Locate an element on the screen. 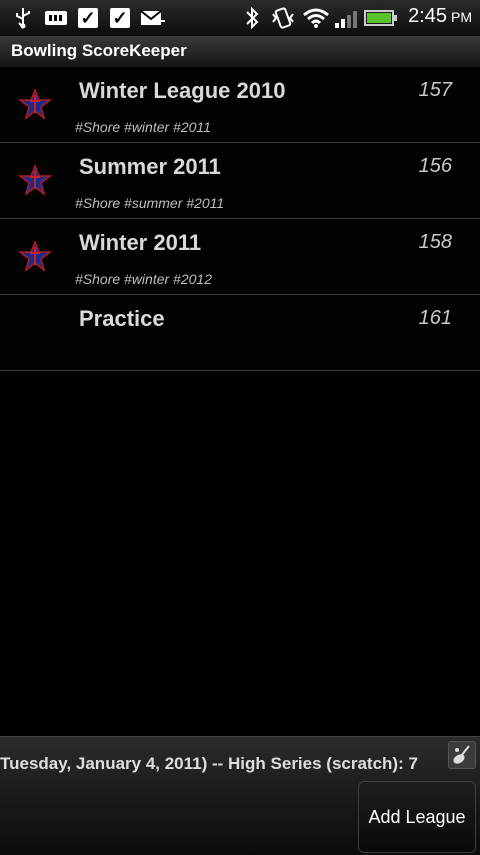  add-league-button: Add League is located at coordinates (417, 817).